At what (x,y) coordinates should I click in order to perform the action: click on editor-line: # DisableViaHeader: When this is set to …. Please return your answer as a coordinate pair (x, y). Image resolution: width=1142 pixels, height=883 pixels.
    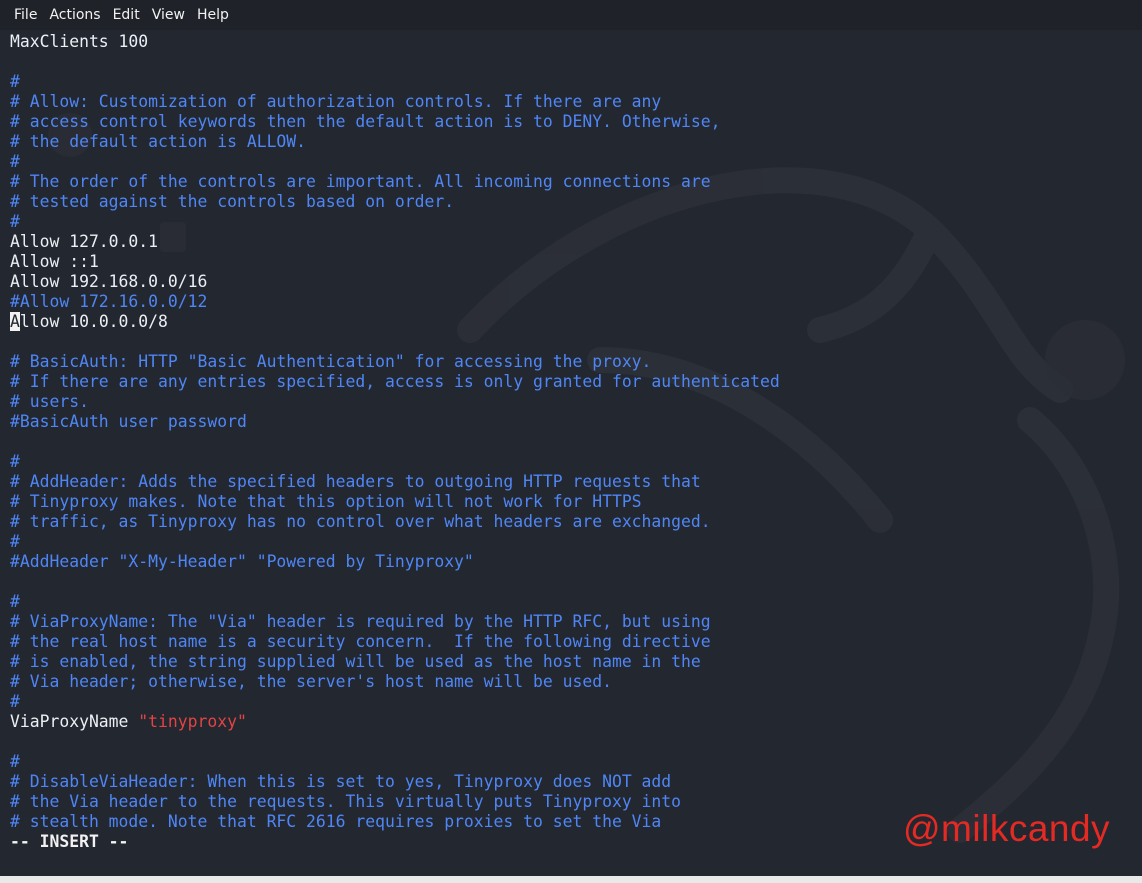
    Looking at the image, I should click on (570, 782).